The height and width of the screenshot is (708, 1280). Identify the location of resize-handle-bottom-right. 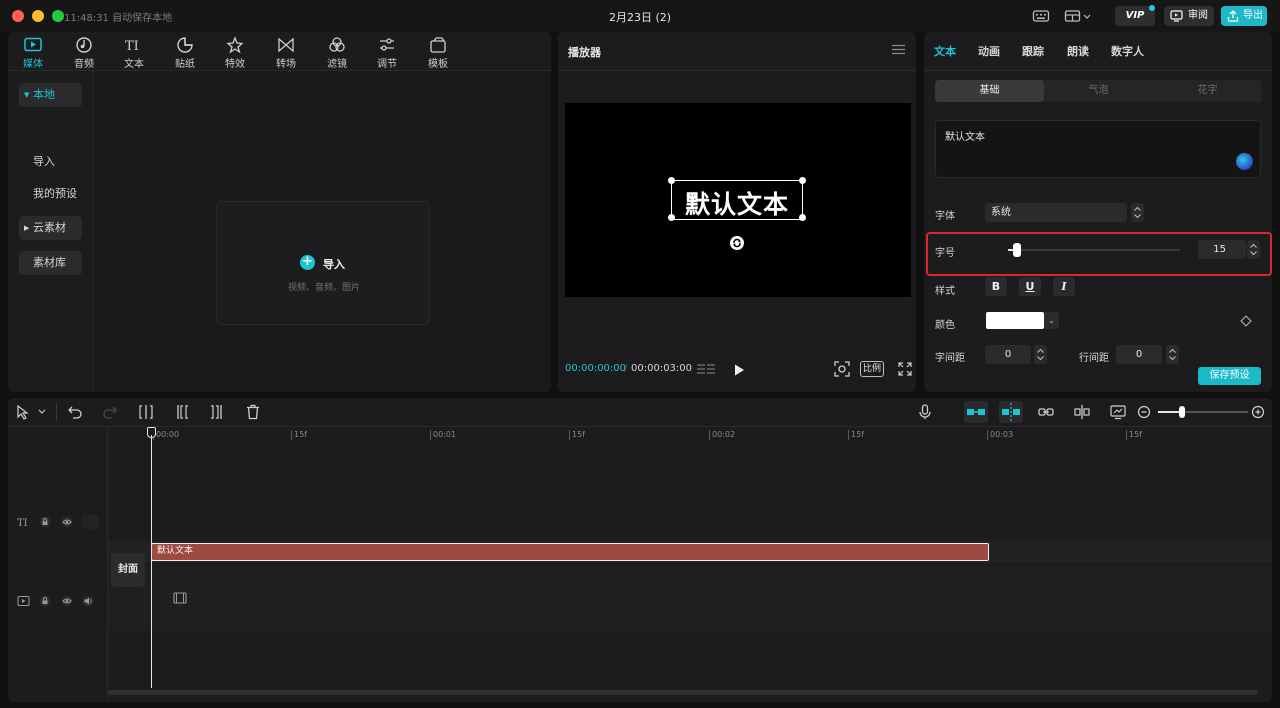
(802, 217).